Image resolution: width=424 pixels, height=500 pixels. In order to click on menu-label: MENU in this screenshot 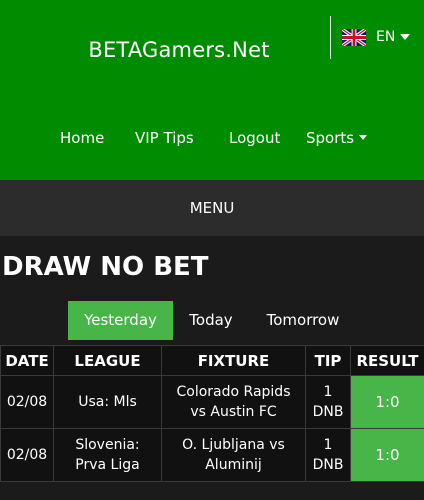, I will do `click(212, 208)`.